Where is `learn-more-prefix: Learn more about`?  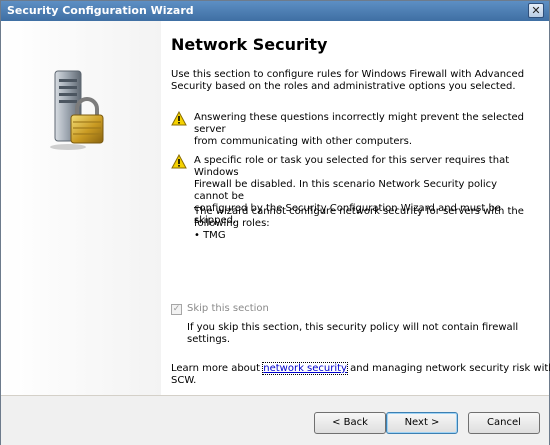 learn-more-prefix: Learn more about is located at coordinates (217, 368).